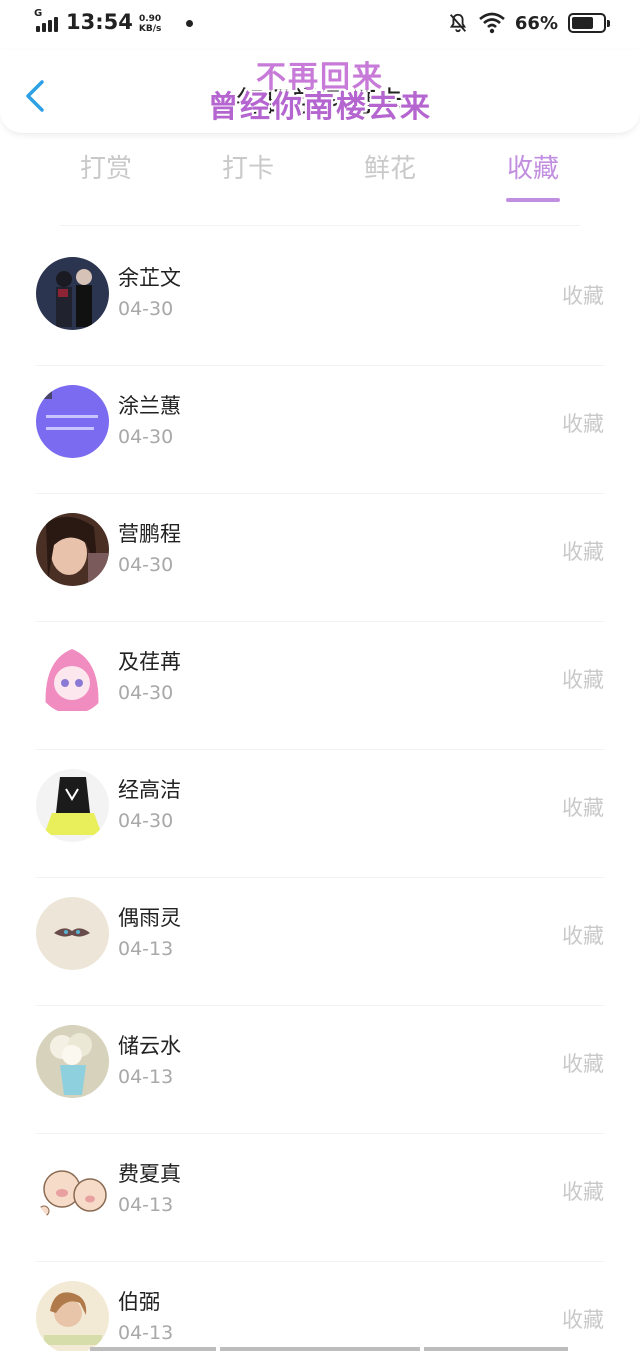 Image resolution: width=640 pixels, height=1351 pixels. Describe the element at coordinates (589, 23) in the screenshot. I see `battery-icon` at that location.